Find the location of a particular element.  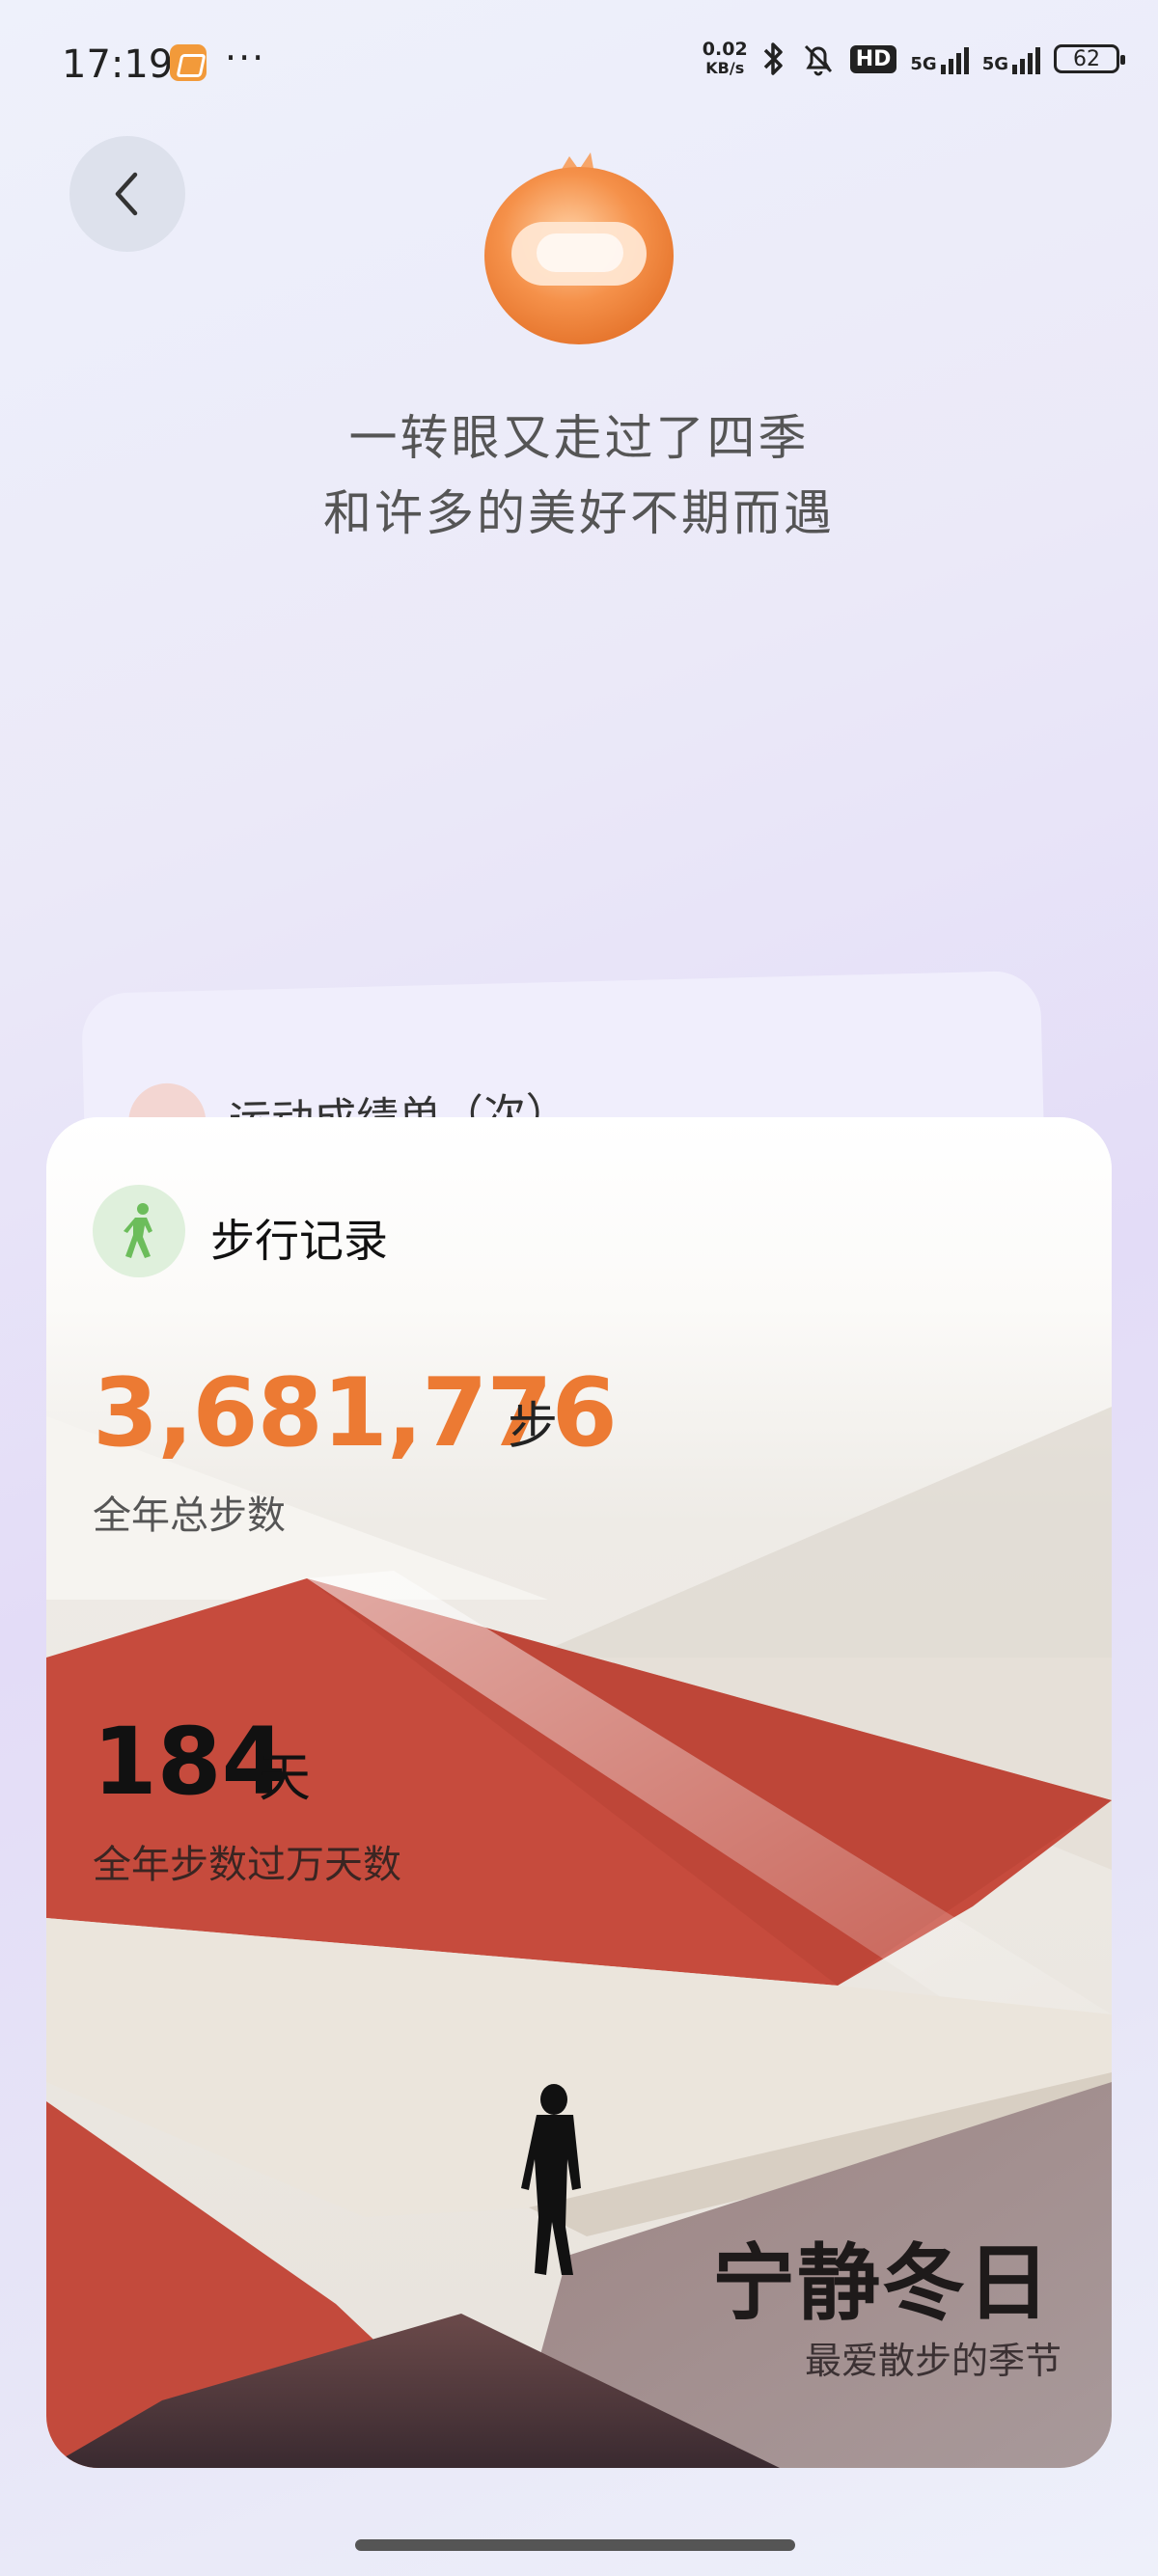

total-steps-unit: 步 is located at coordinates (533, 1427).